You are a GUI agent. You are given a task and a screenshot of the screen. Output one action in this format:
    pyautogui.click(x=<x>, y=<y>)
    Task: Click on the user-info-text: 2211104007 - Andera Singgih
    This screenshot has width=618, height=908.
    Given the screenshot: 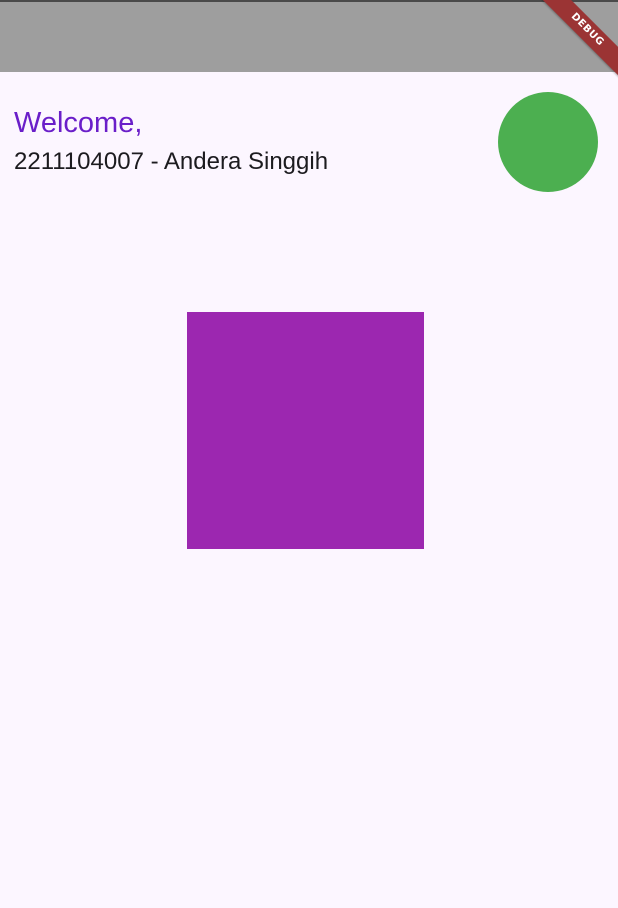 What is the action you would take?
    pyautogui.click(x=171, y=161)
    